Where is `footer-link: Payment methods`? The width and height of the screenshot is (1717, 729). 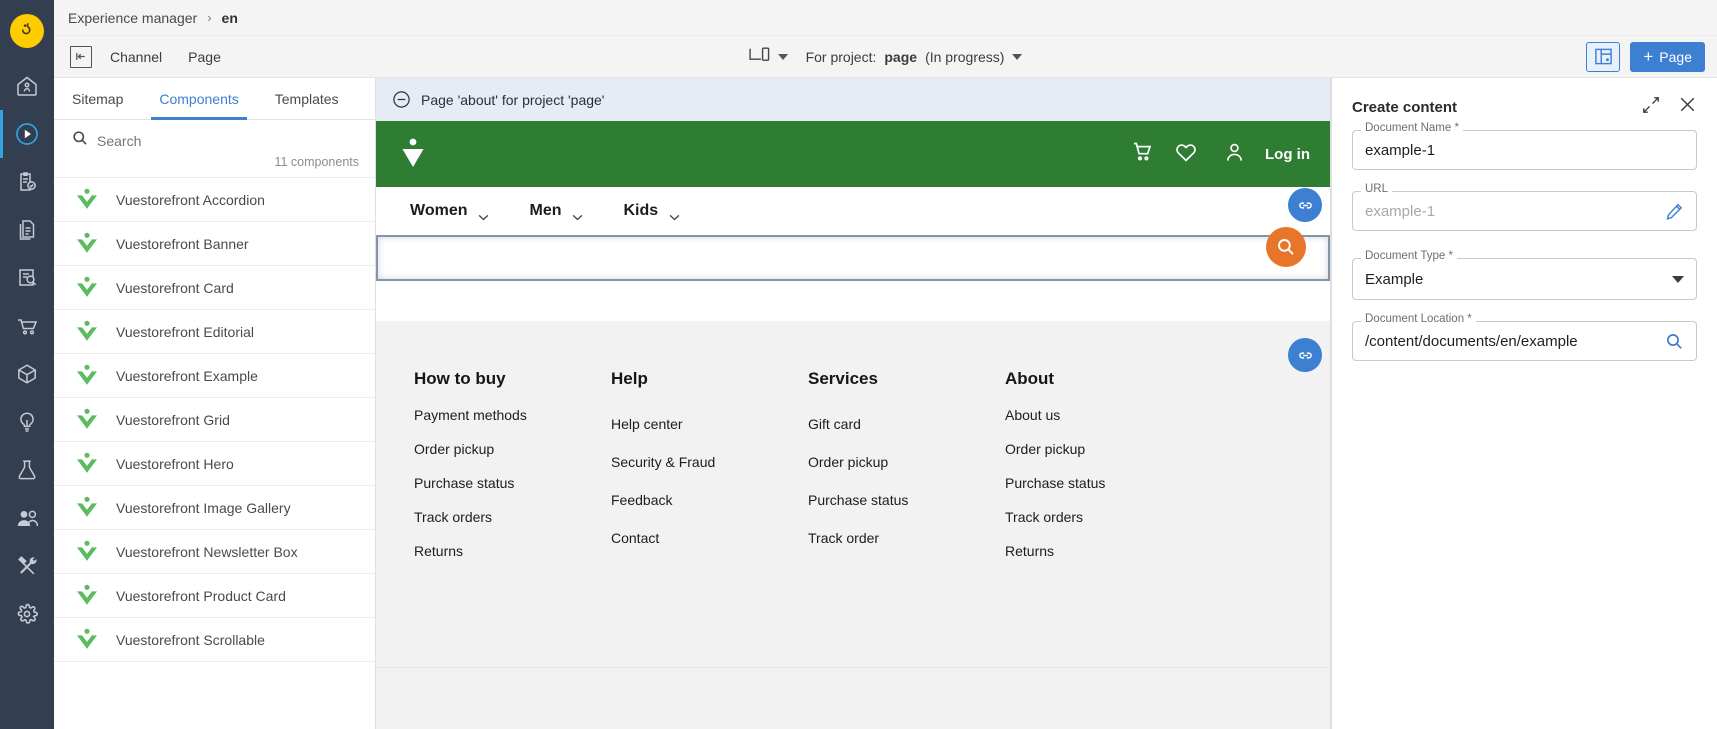 footer-link: Payment methods is located at coordinates (512, 415).